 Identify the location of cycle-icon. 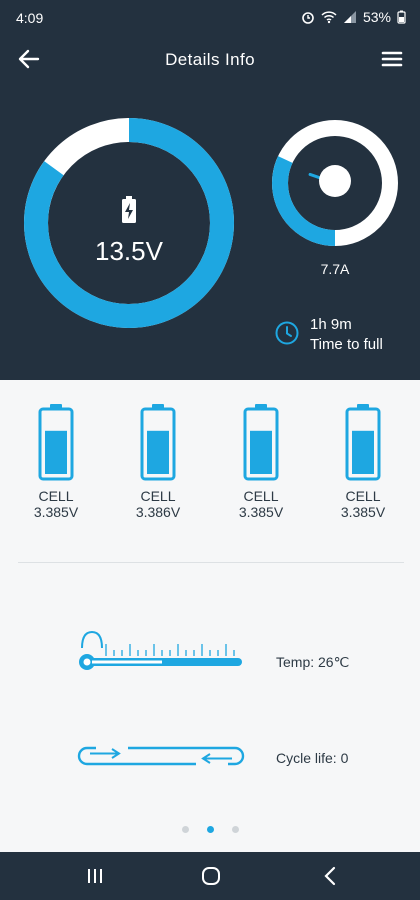
(161, 756).